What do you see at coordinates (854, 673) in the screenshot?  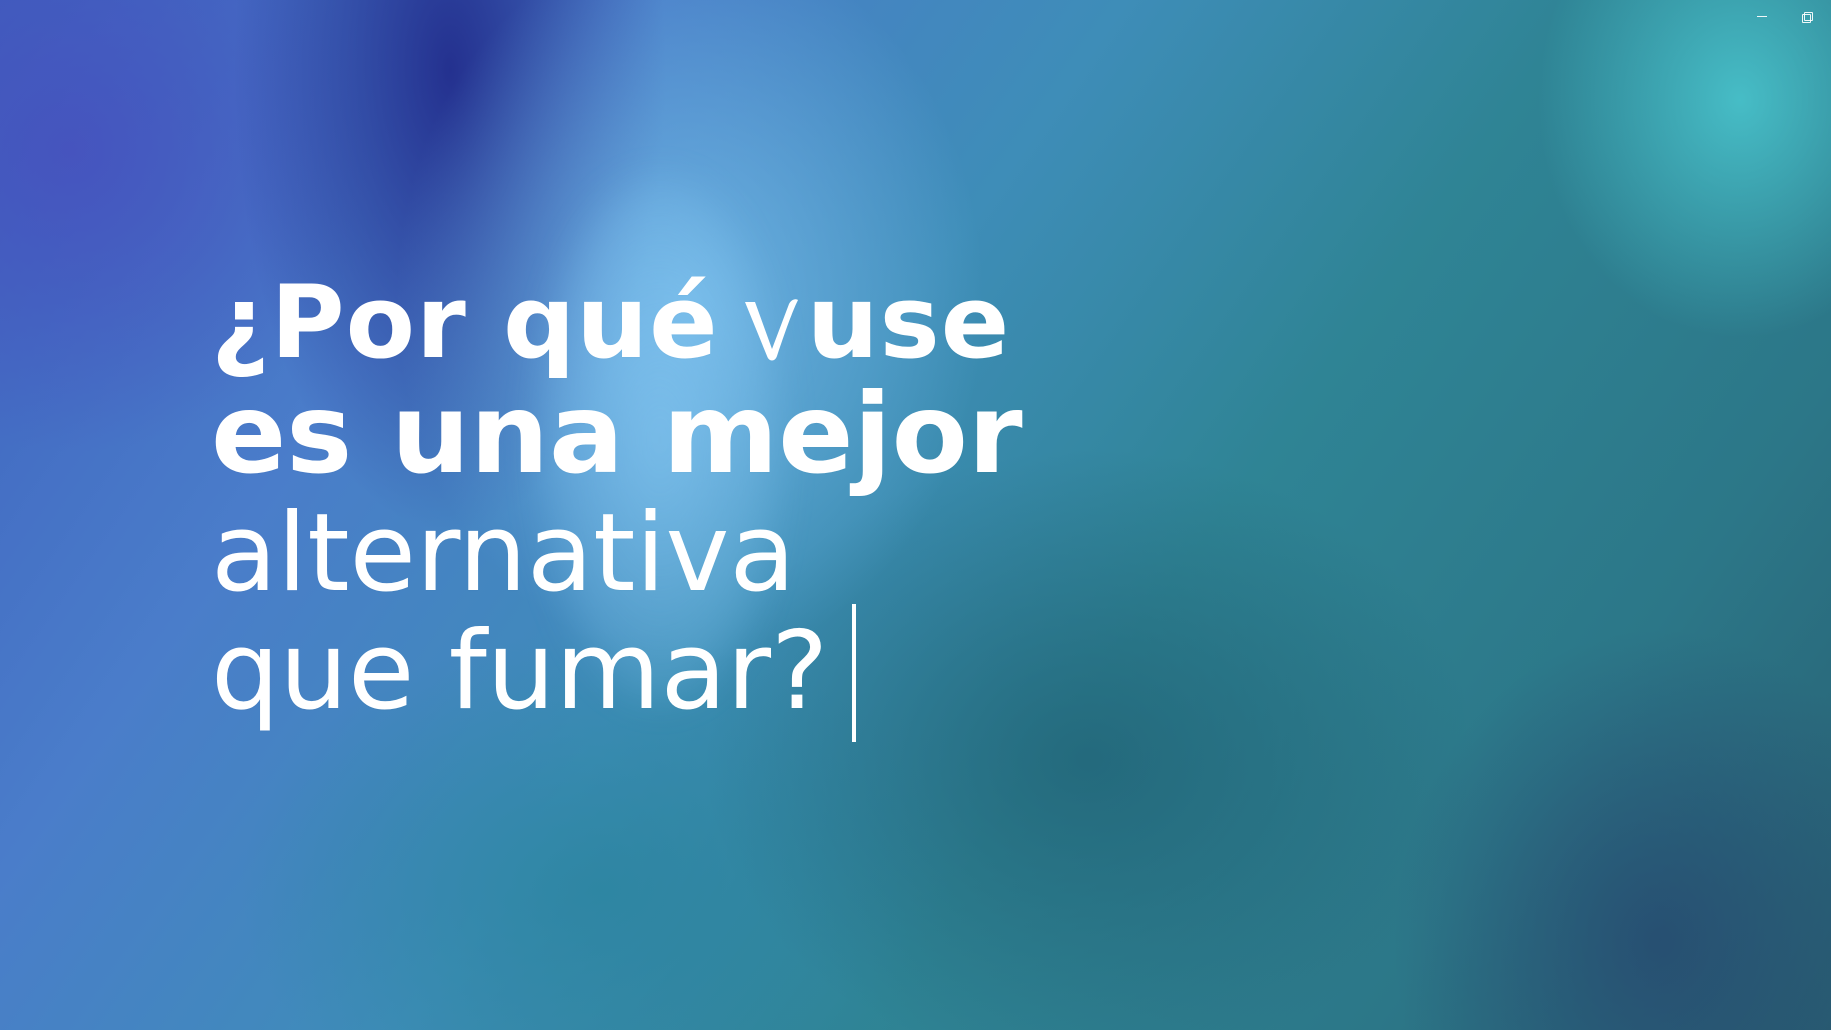 I see `text-cursor` at bounding box center [854, 673].